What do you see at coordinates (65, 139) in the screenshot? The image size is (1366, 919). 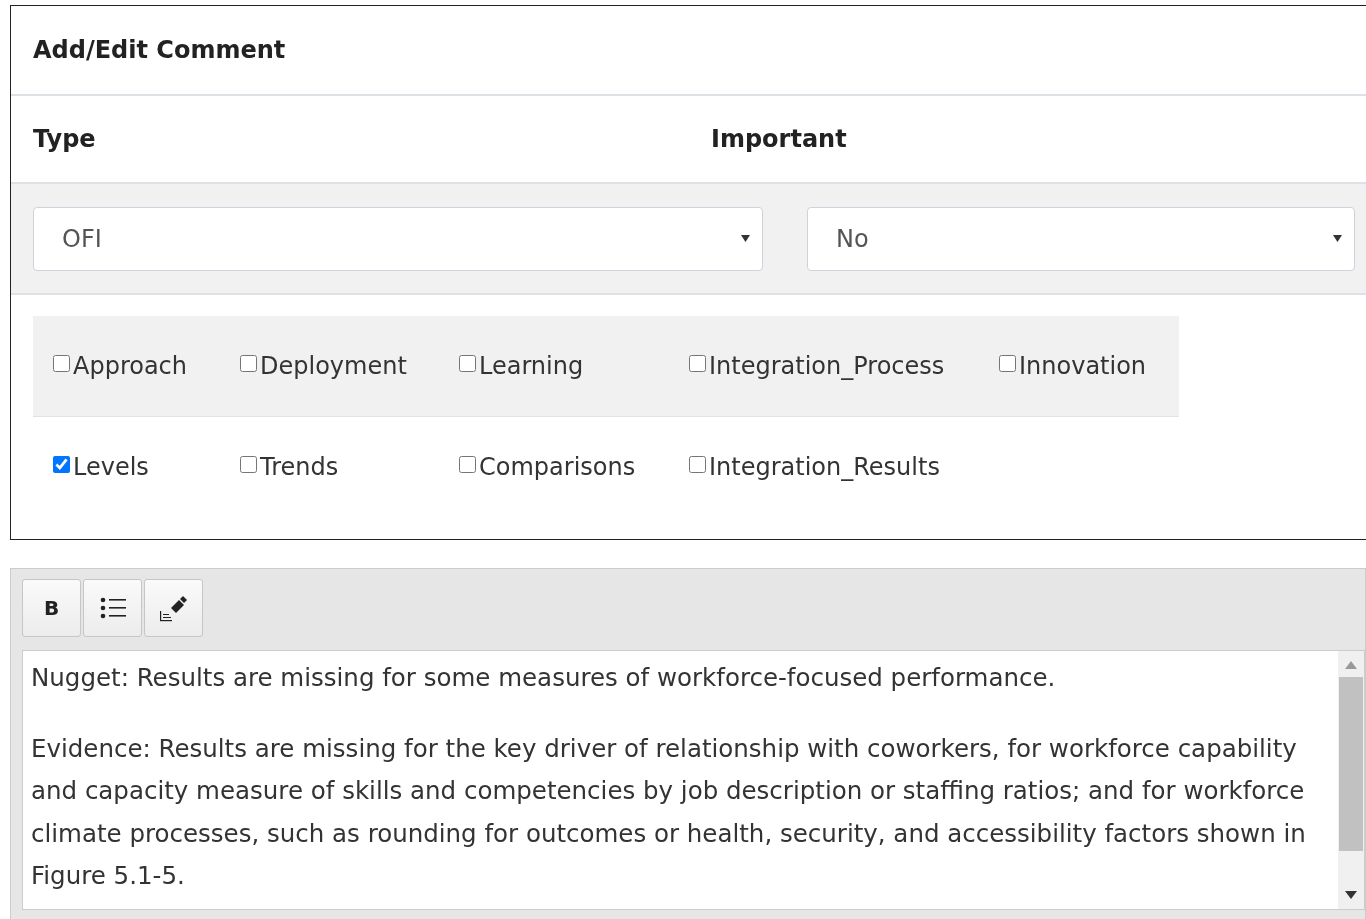 I see `field-label: Type` at bounding box center [65, 139].